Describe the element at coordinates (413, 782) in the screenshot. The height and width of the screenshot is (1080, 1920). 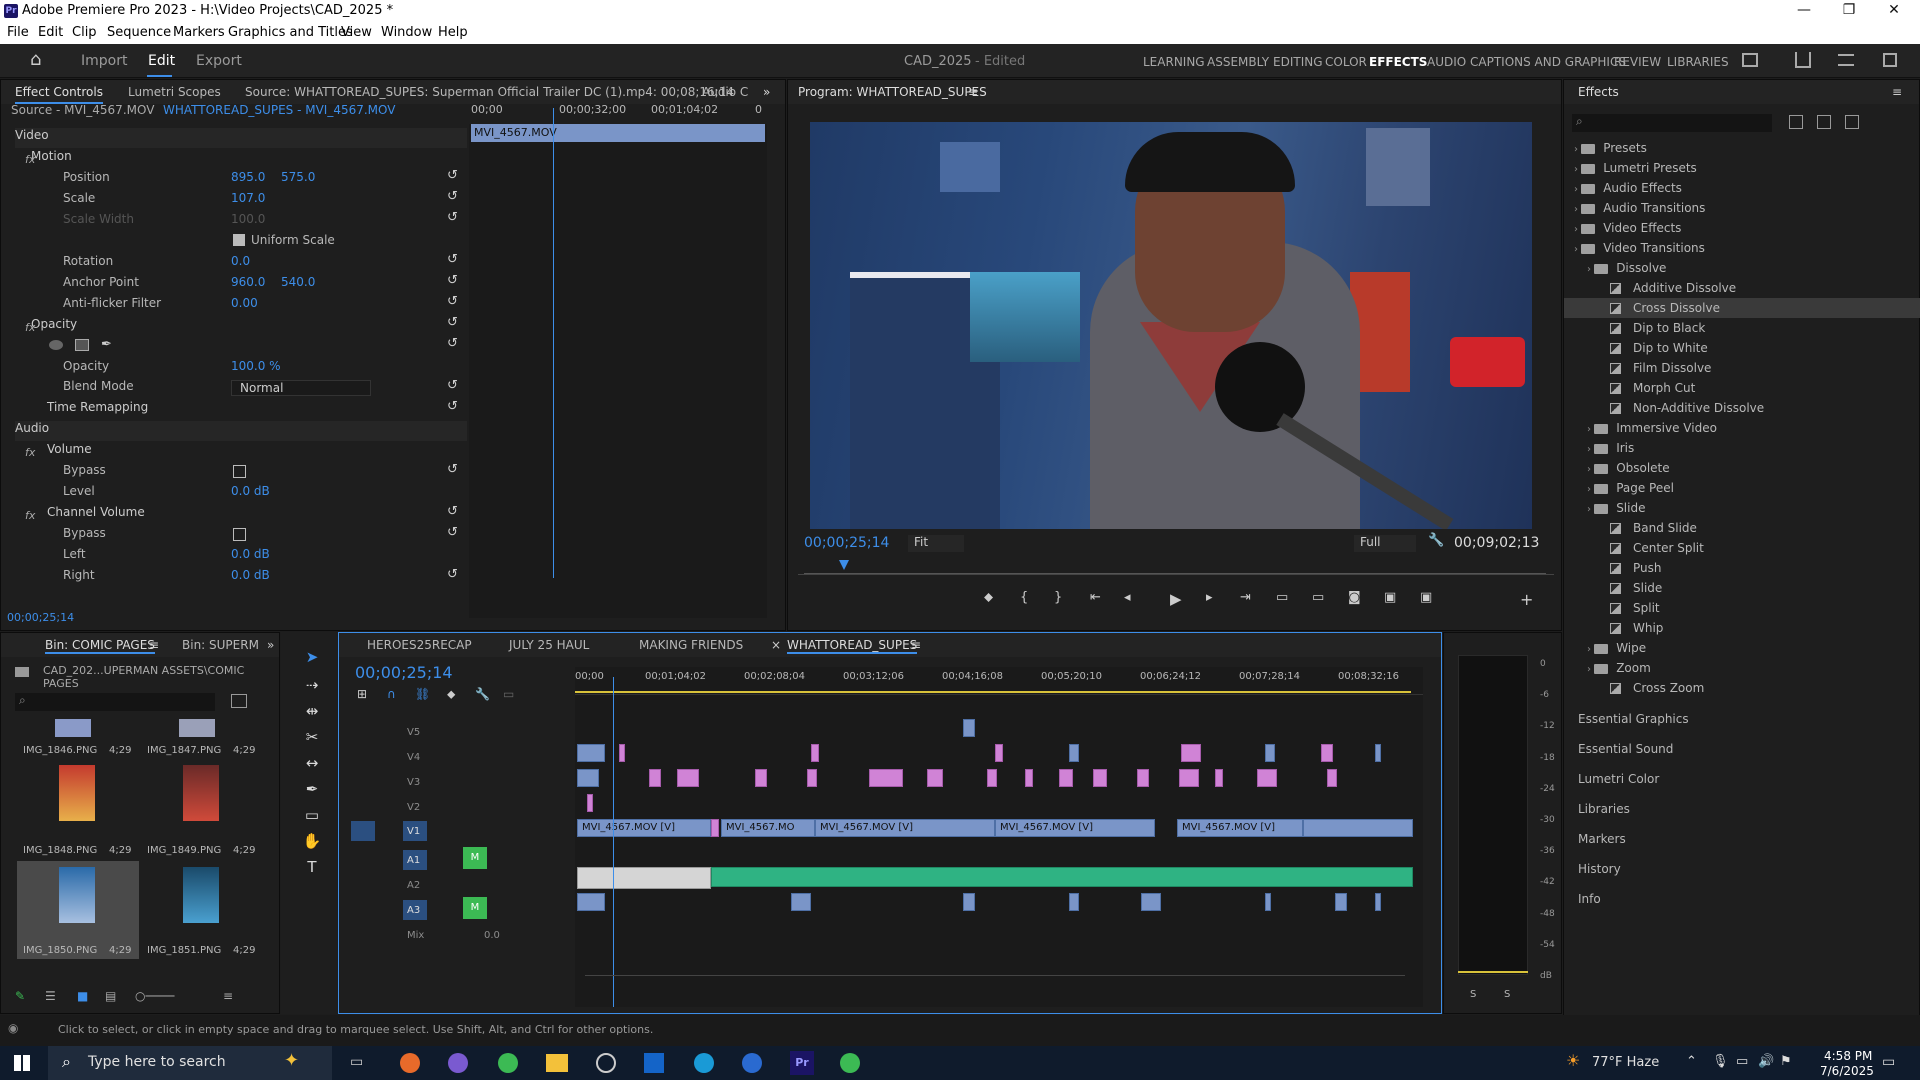
I see `track-v3-label: V3` at that location.